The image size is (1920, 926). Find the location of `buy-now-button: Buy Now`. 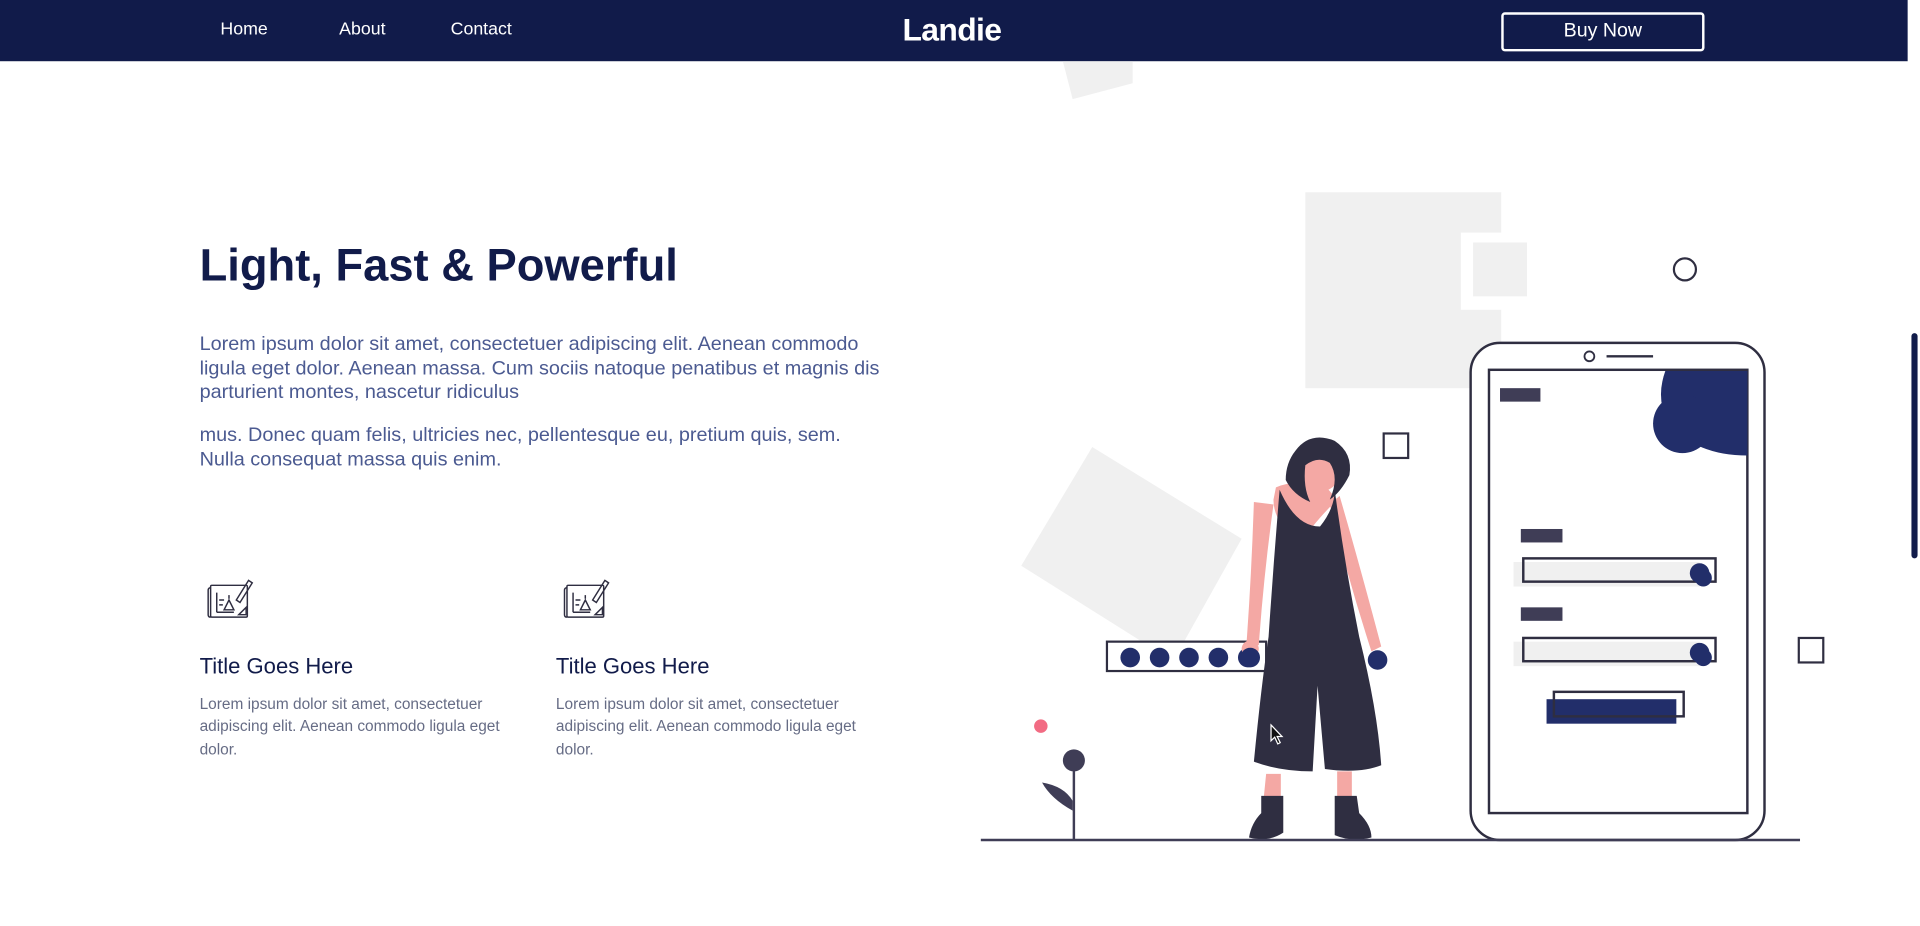

buy-now-button: Buy Now is located at coordinates (1603, 32).